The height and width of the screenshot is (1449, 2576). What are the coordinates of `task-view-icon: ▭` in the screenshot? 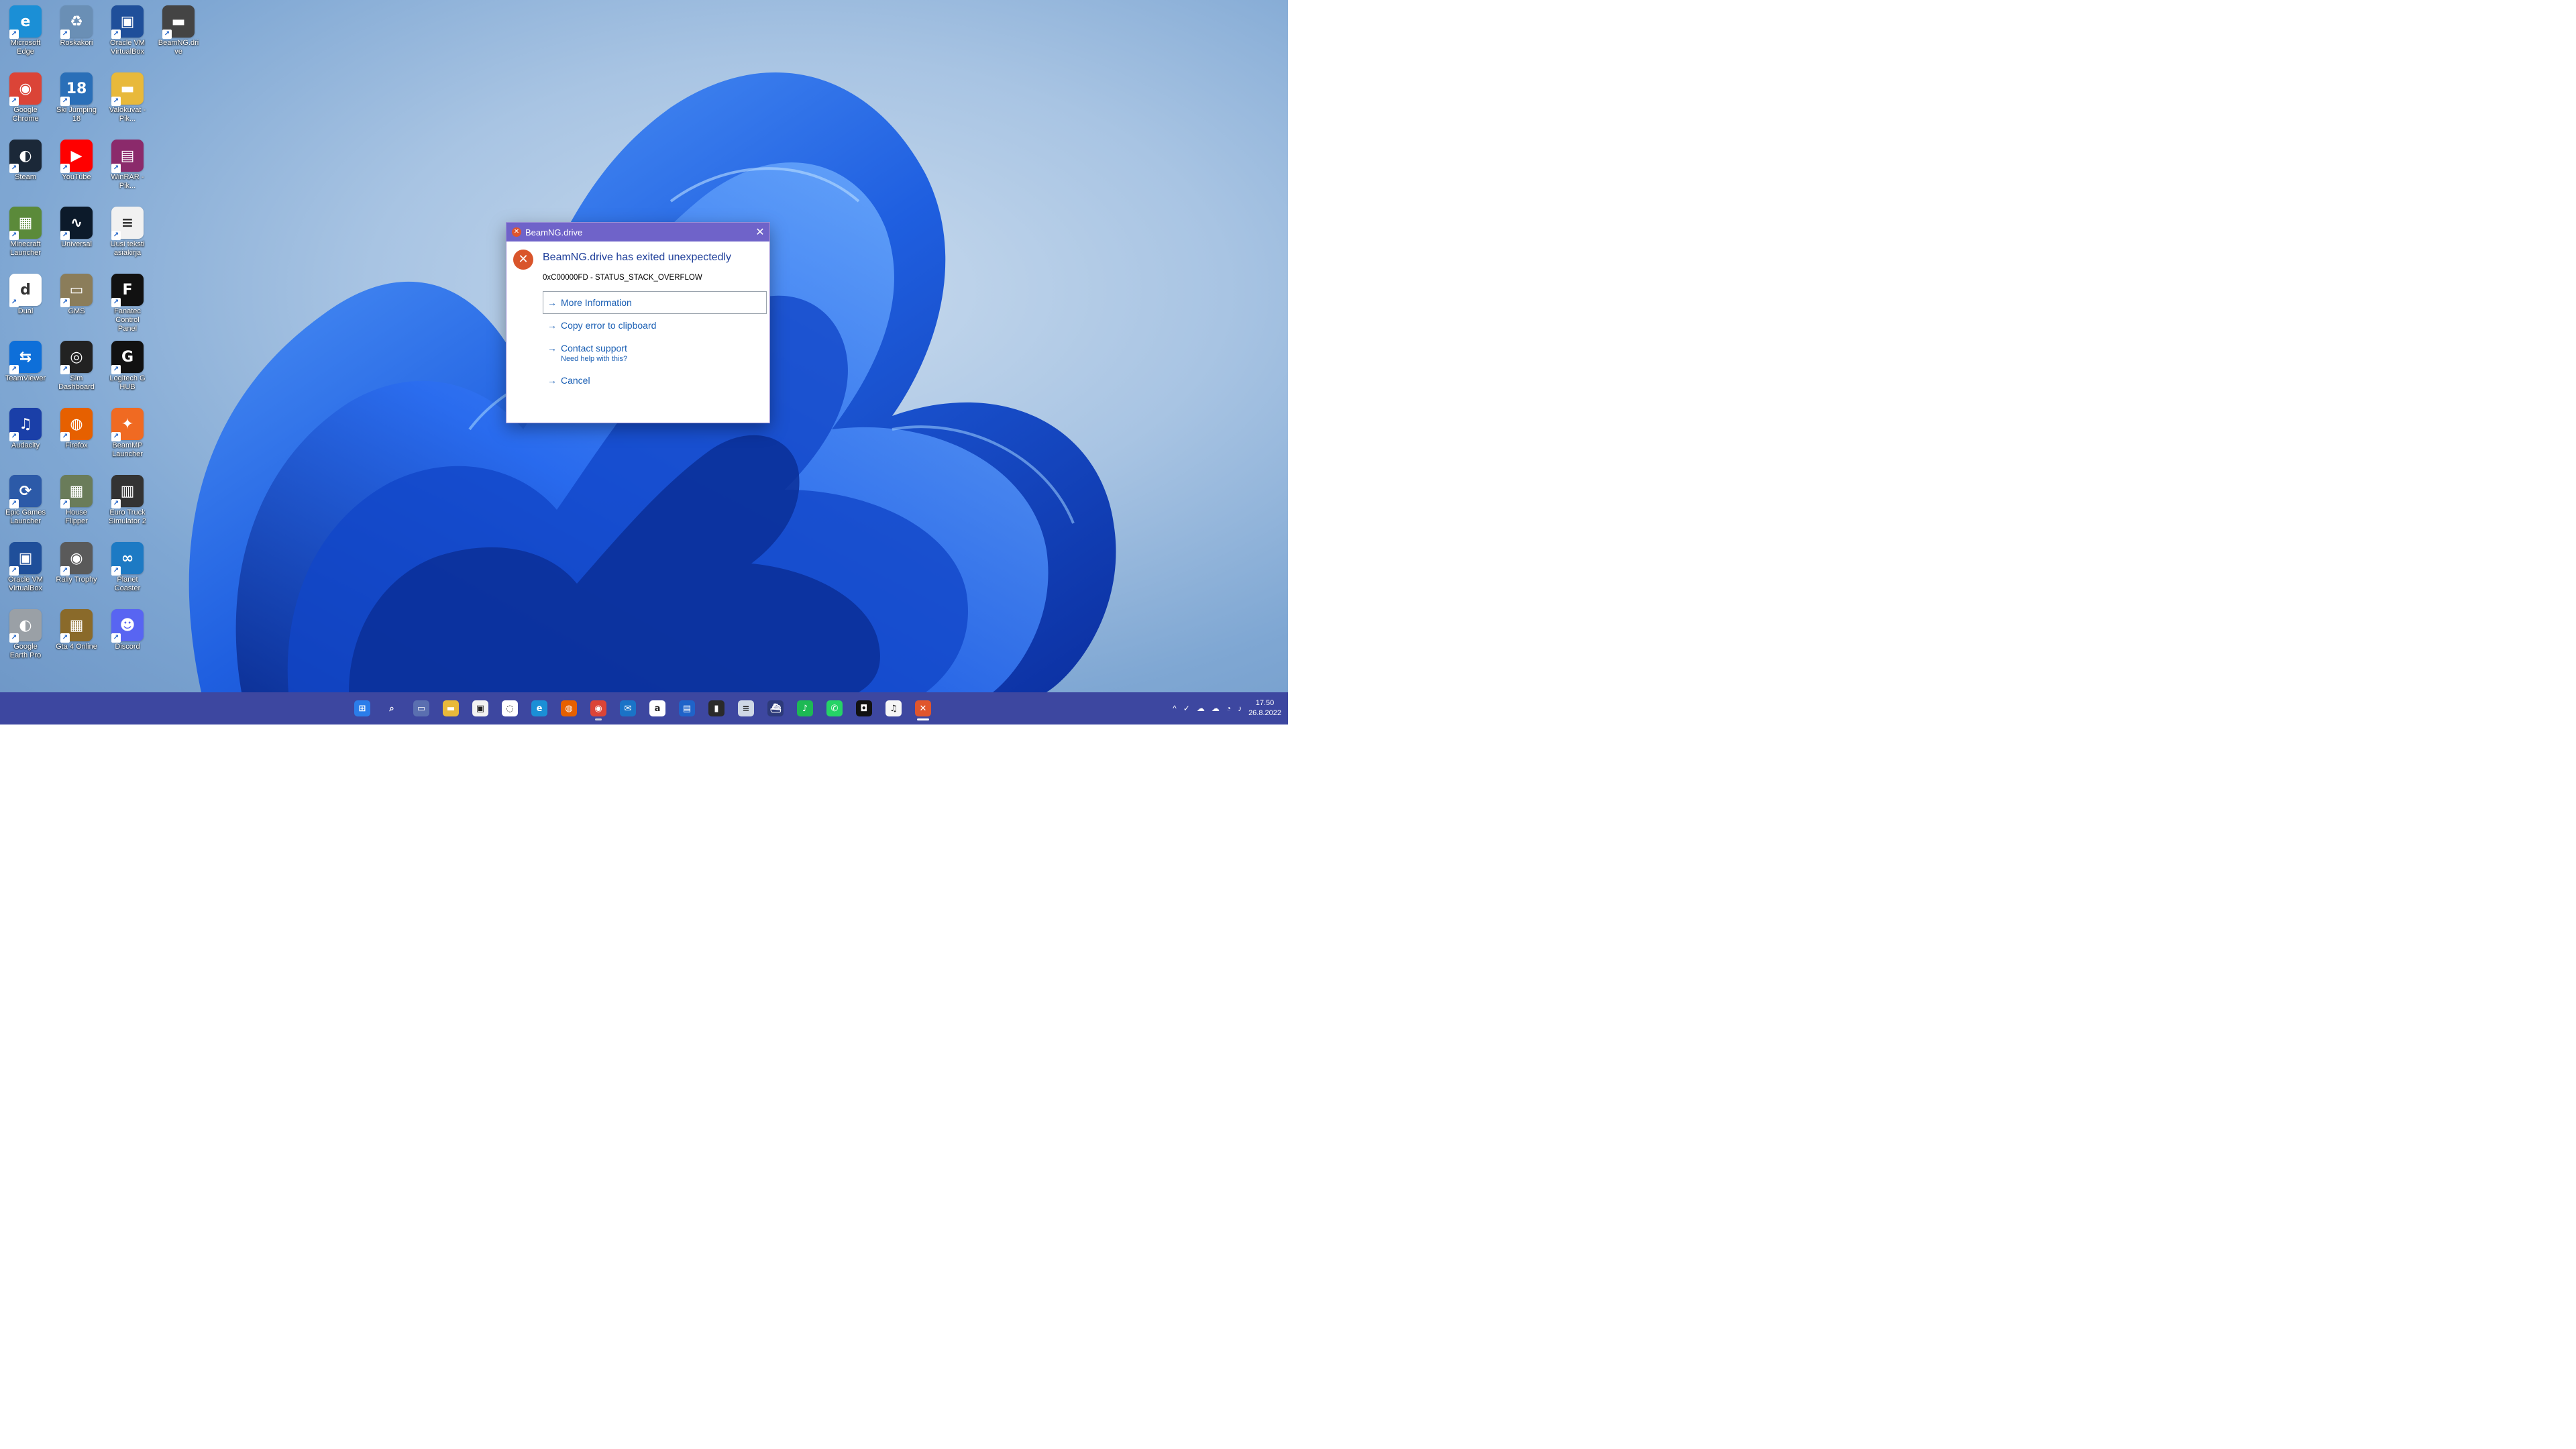 It's located at (421, 708).